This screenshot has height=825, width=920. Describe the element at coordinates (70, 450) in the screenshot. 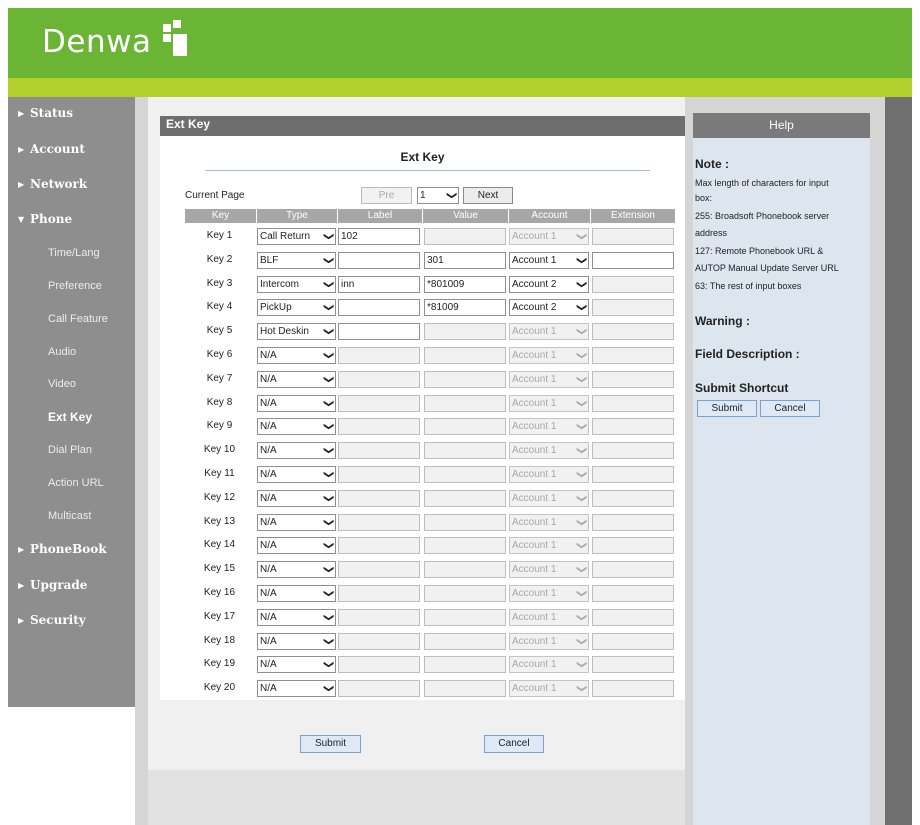

I see `nav-dial-plan: Dial Plan` at that location.